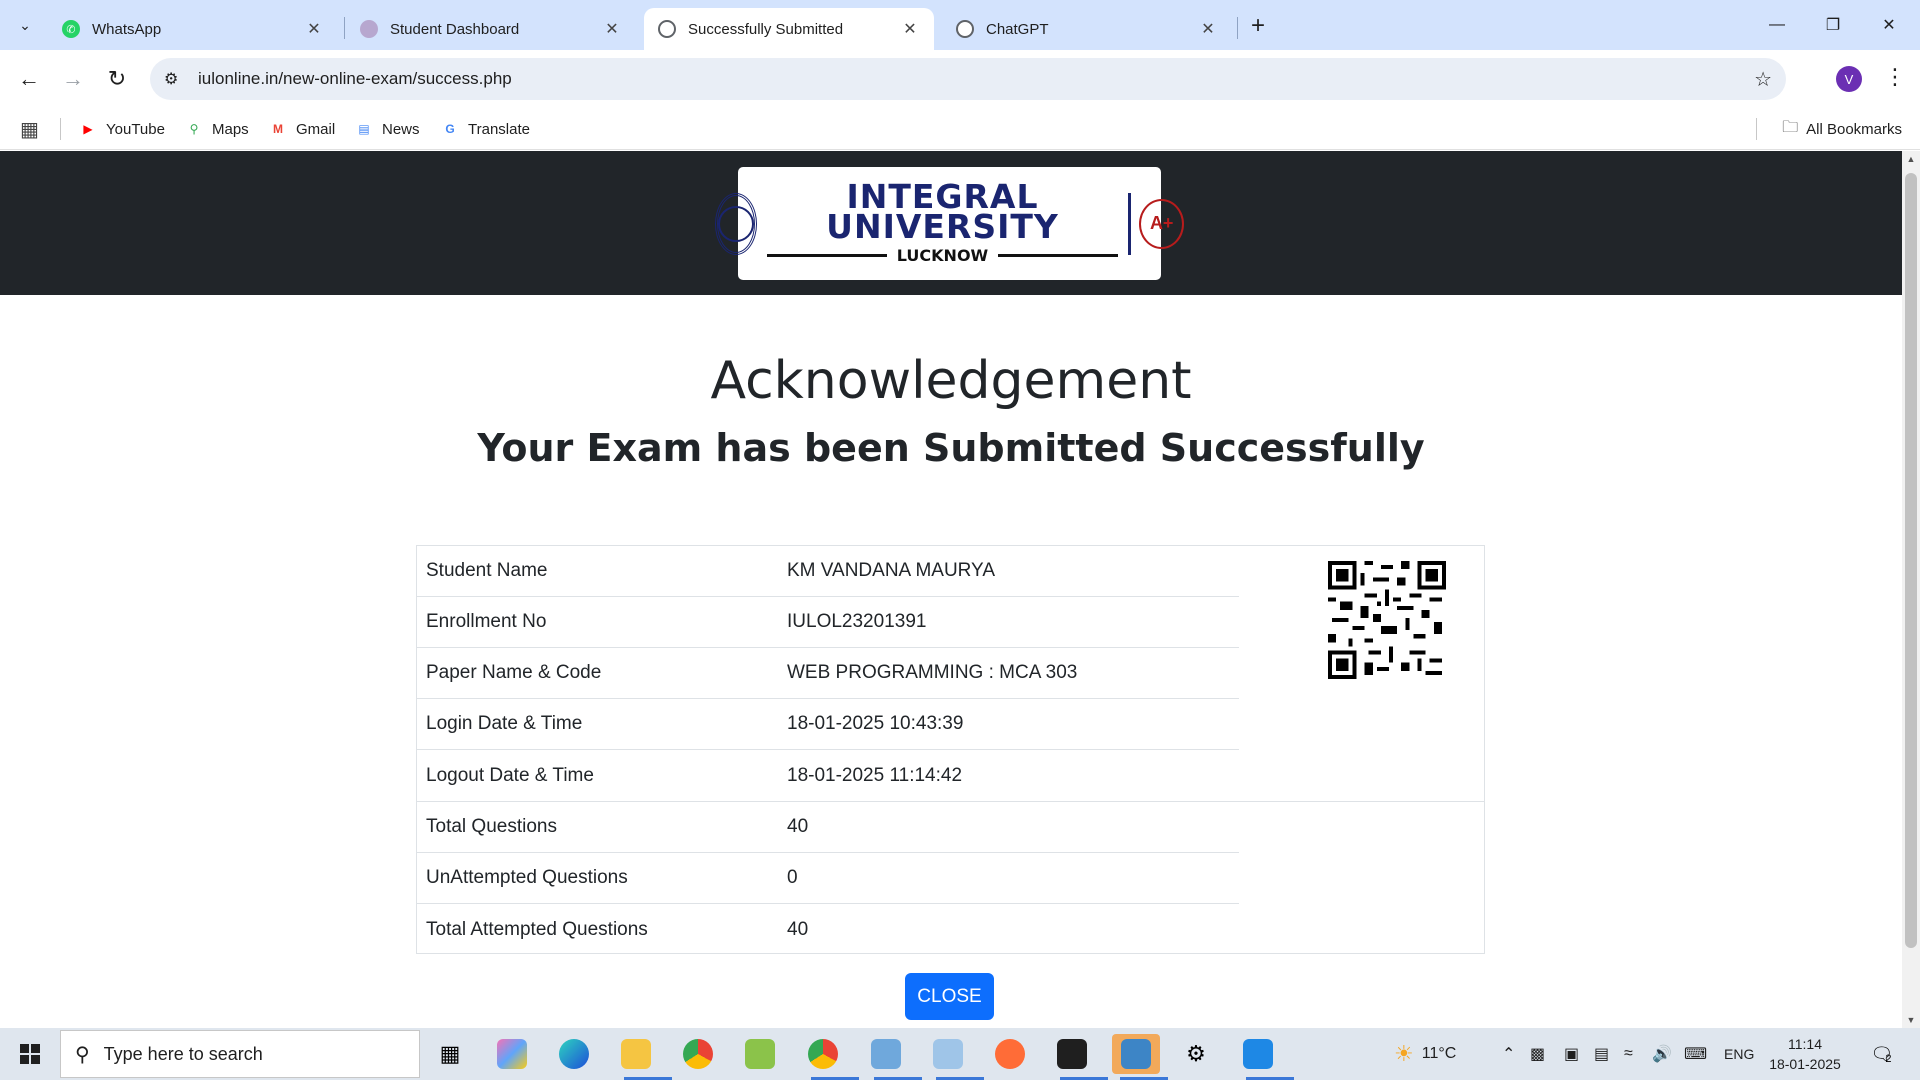 The height and width of the screenshot is (1080, 1920). I want to click on row-value: 18-01-2025 10:43:39, so click(875, 723).